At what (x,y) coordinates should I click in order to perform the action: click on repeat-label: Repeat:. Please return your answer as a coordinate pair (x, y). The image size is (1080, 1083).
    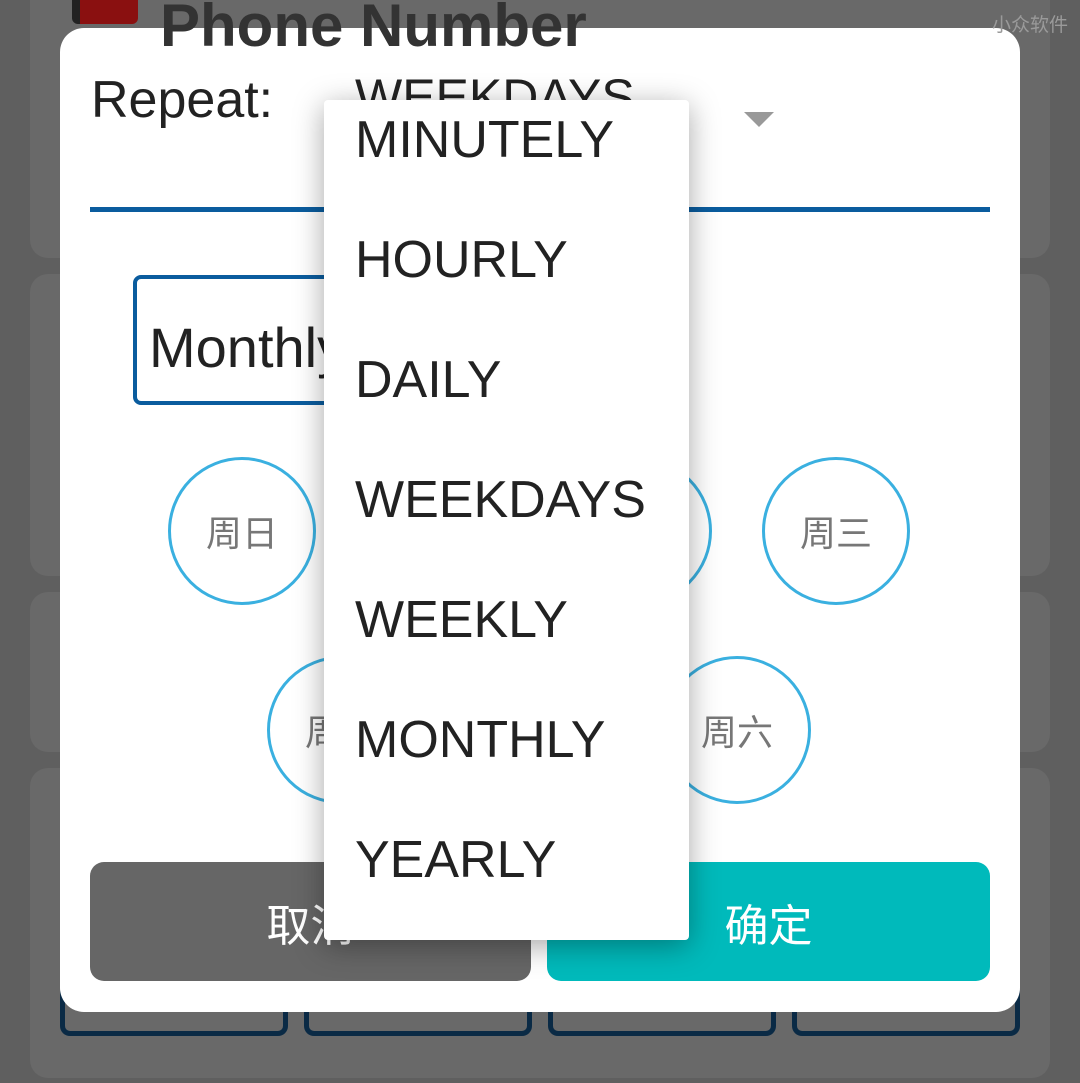
    Looking at the image, I should click on (182, 100).